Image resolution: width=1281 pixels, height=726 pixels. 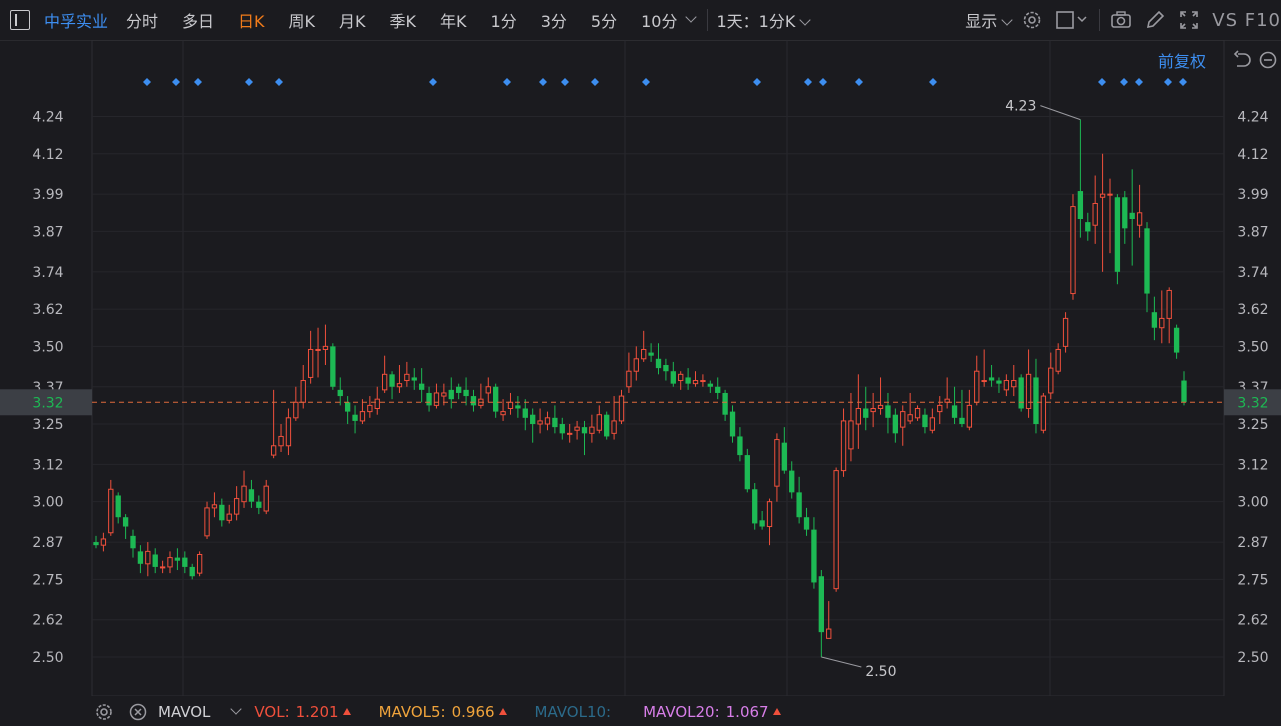 What do you see at coordinates (142, 20) in the screenshot?
I see `tab-intraday: 分时` at bounding box center [142, 20].